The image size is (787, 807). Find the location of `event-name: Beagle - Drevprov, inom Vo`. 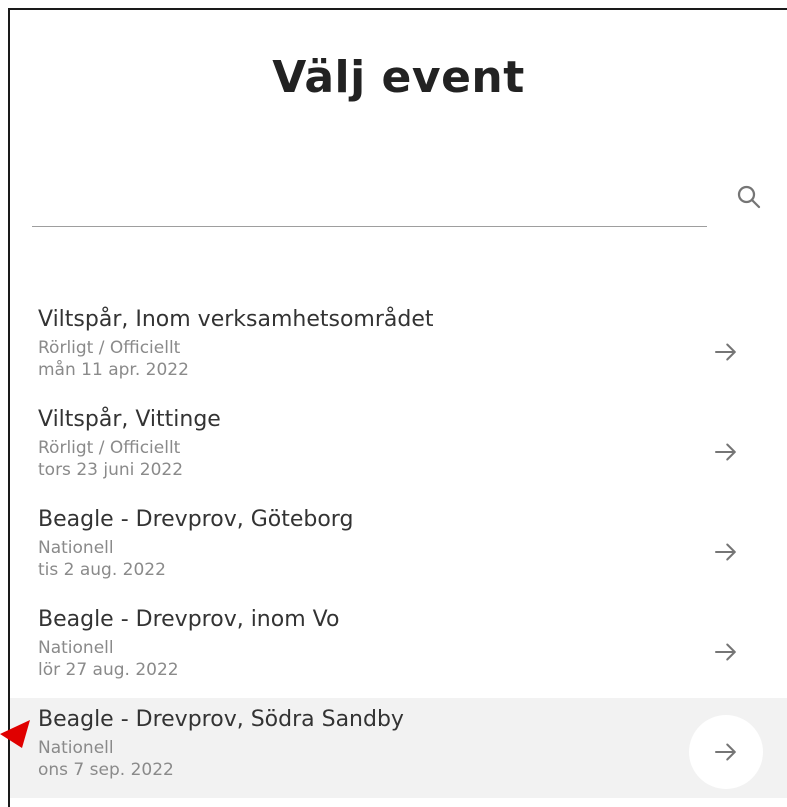

event-name: Beagle - Drevprov, inom Vo is located at coordinates (189, 619).